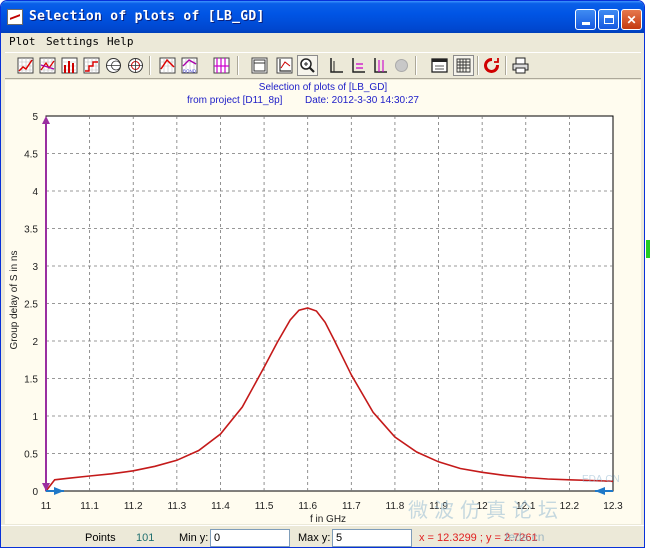 This screenshot has height=550, width=650. I want to click on x-tick-label: 11.9, so click(438, 506).